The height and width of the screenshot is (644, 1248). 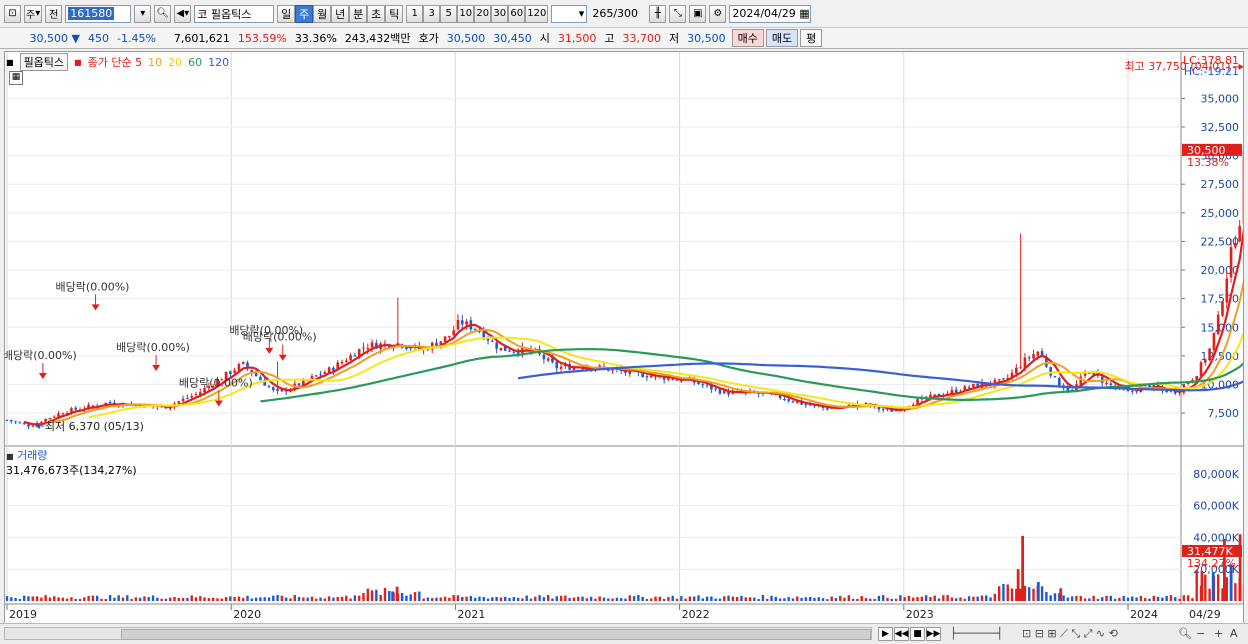 I want to click on buy-button: 매수, so click(x=748, y=38).